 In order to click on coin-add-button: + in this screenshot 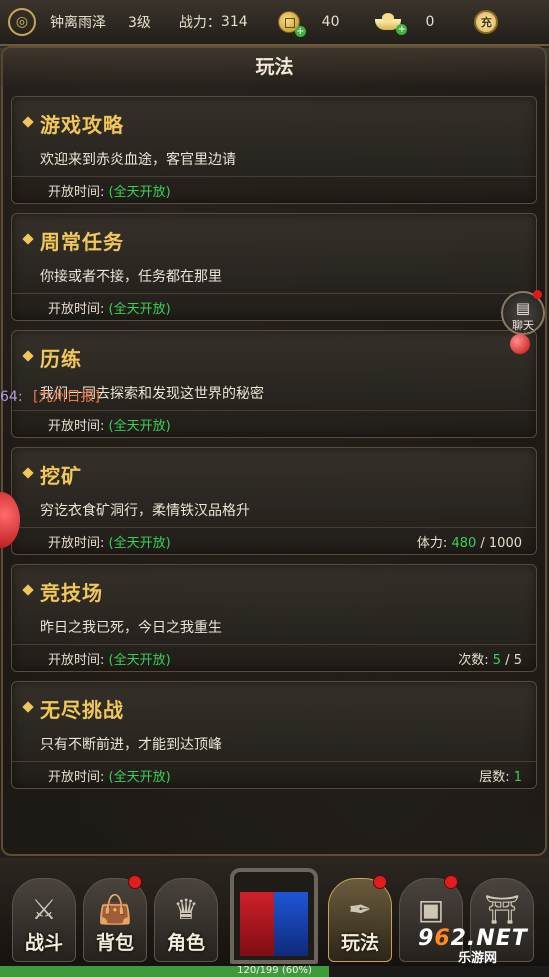, I will do `click(291, 24)`.